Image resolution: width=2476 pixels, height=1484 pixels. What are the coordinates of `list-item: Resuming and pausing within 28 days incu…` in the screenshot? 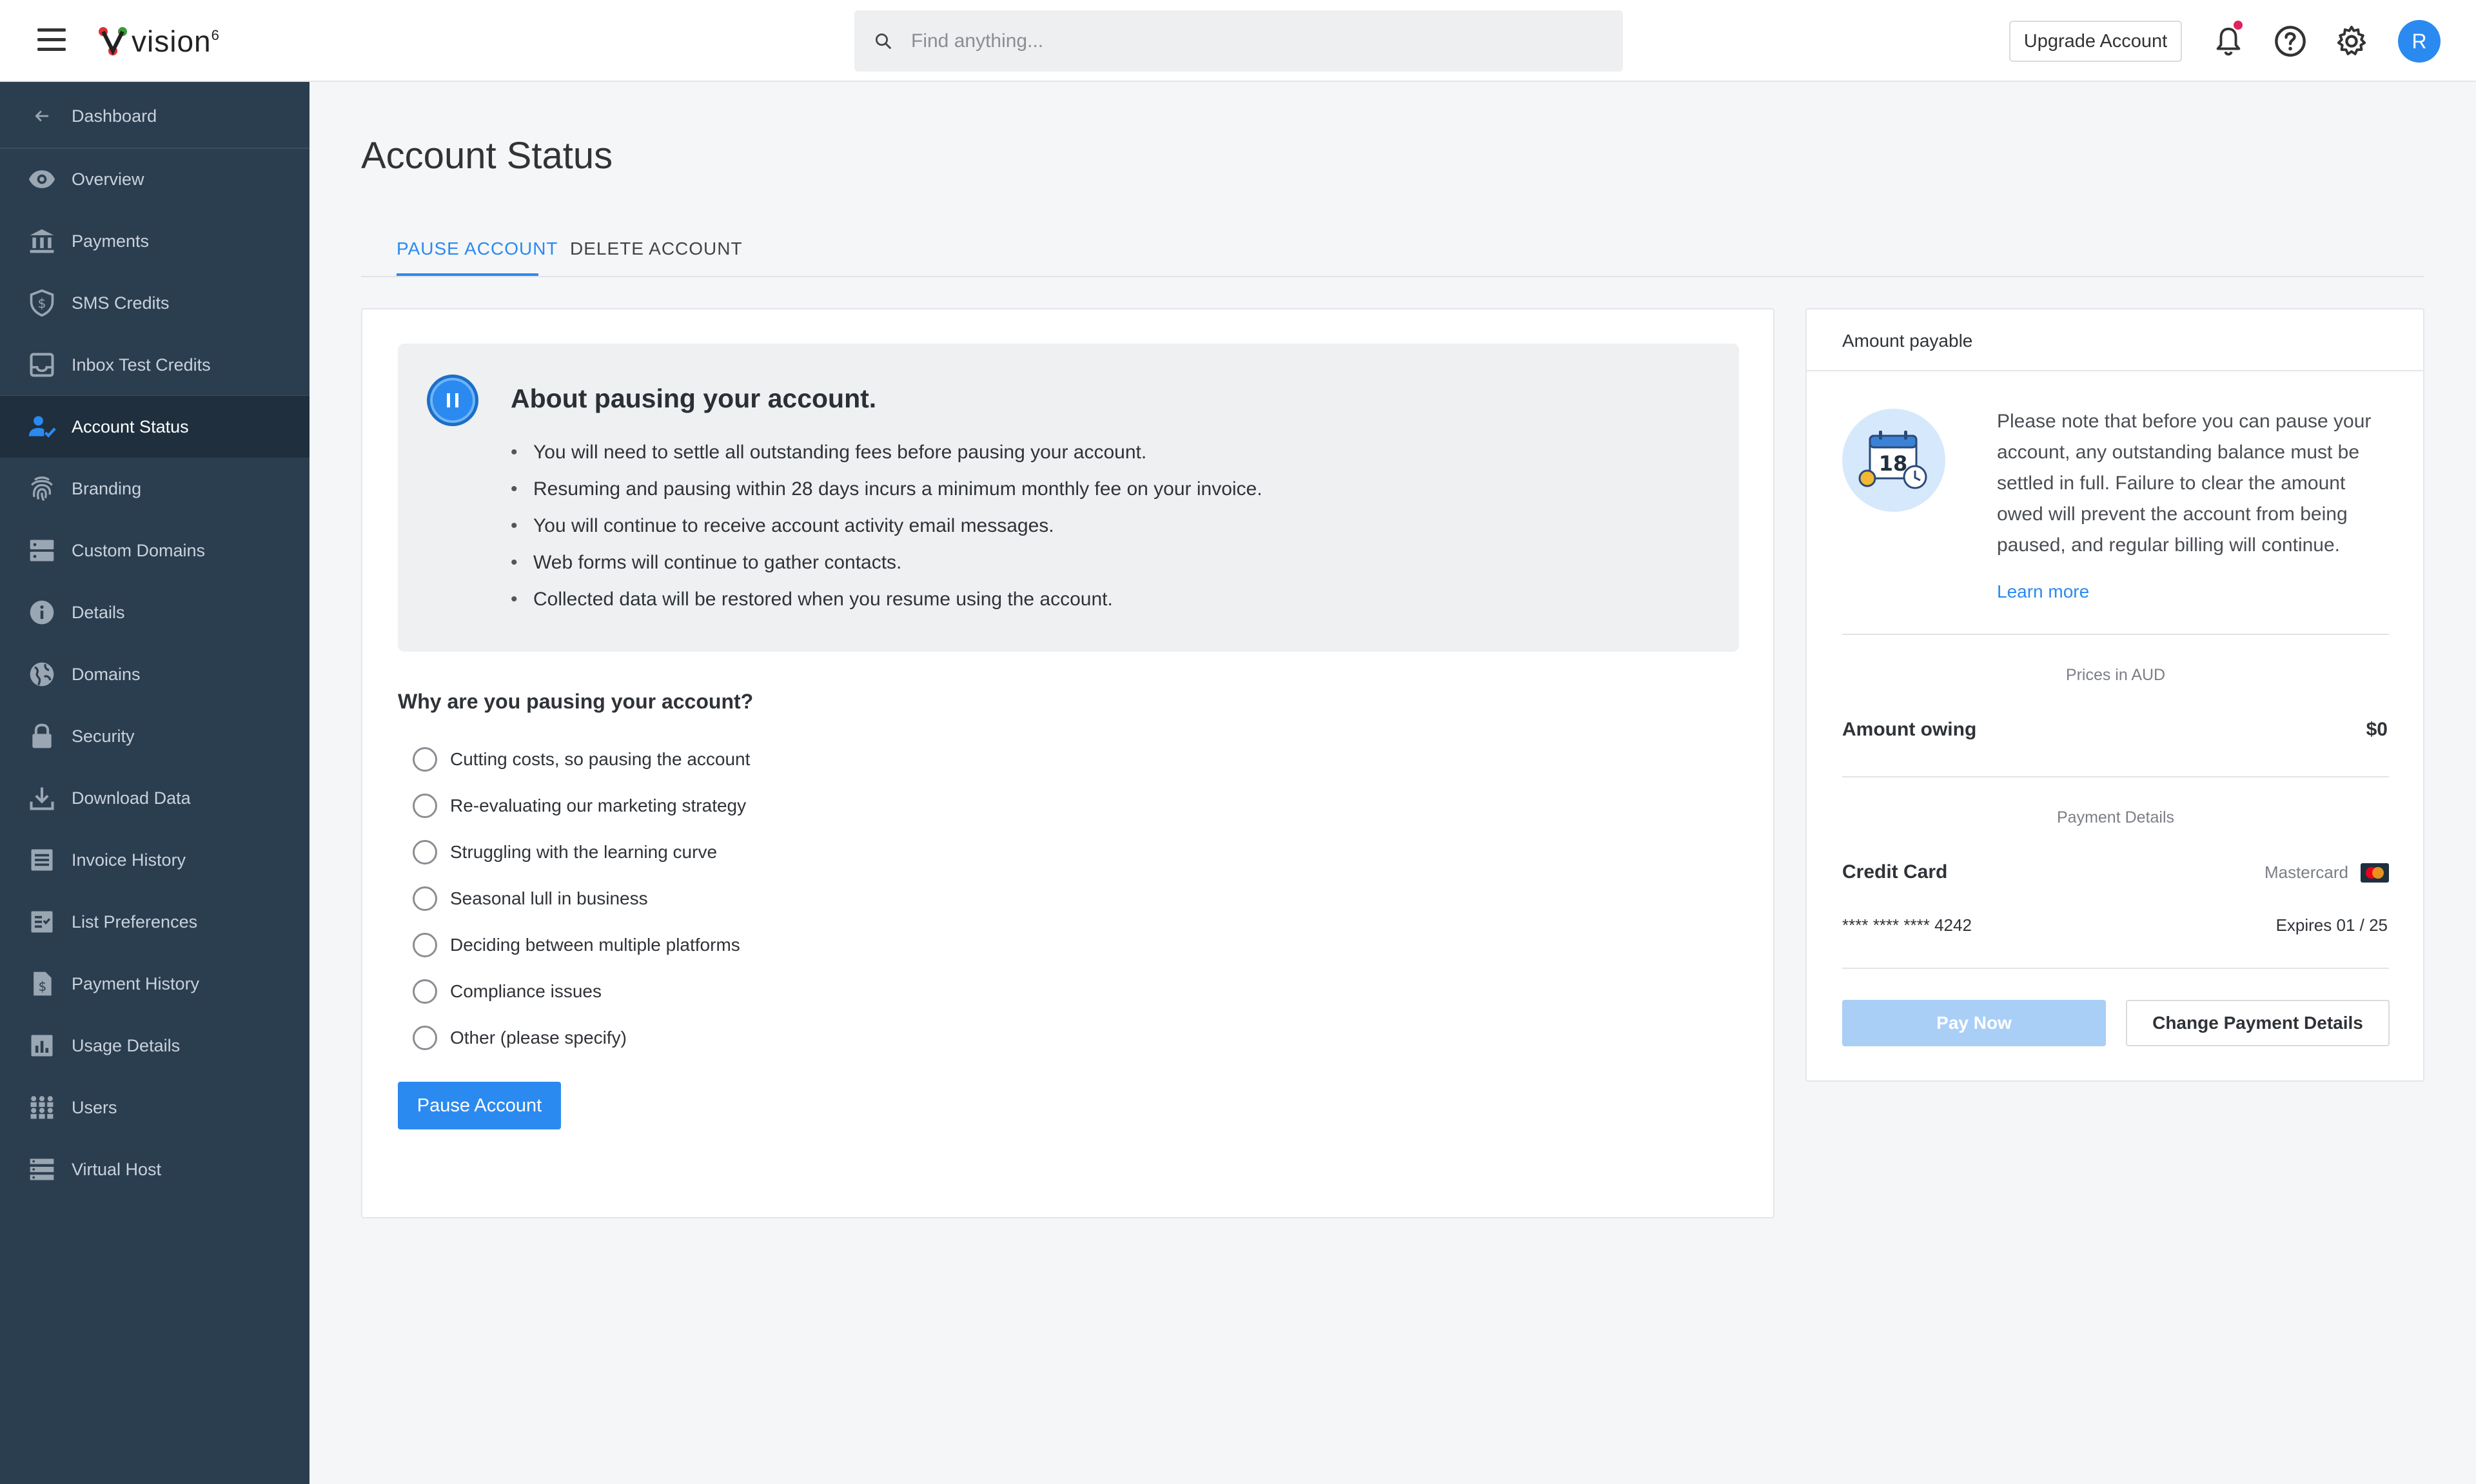 It's located at (887, 496).